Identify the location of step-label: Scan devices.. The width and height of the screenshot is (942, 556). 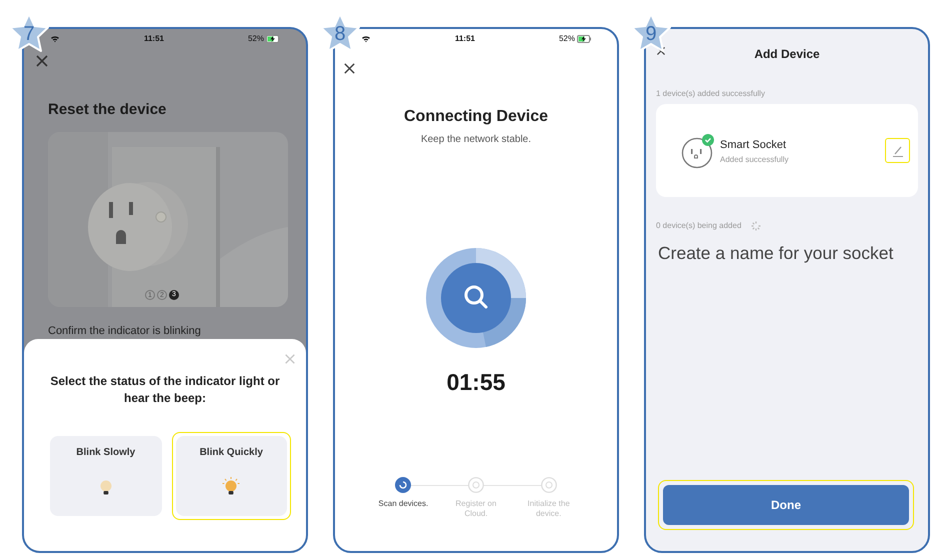
(403, 504).